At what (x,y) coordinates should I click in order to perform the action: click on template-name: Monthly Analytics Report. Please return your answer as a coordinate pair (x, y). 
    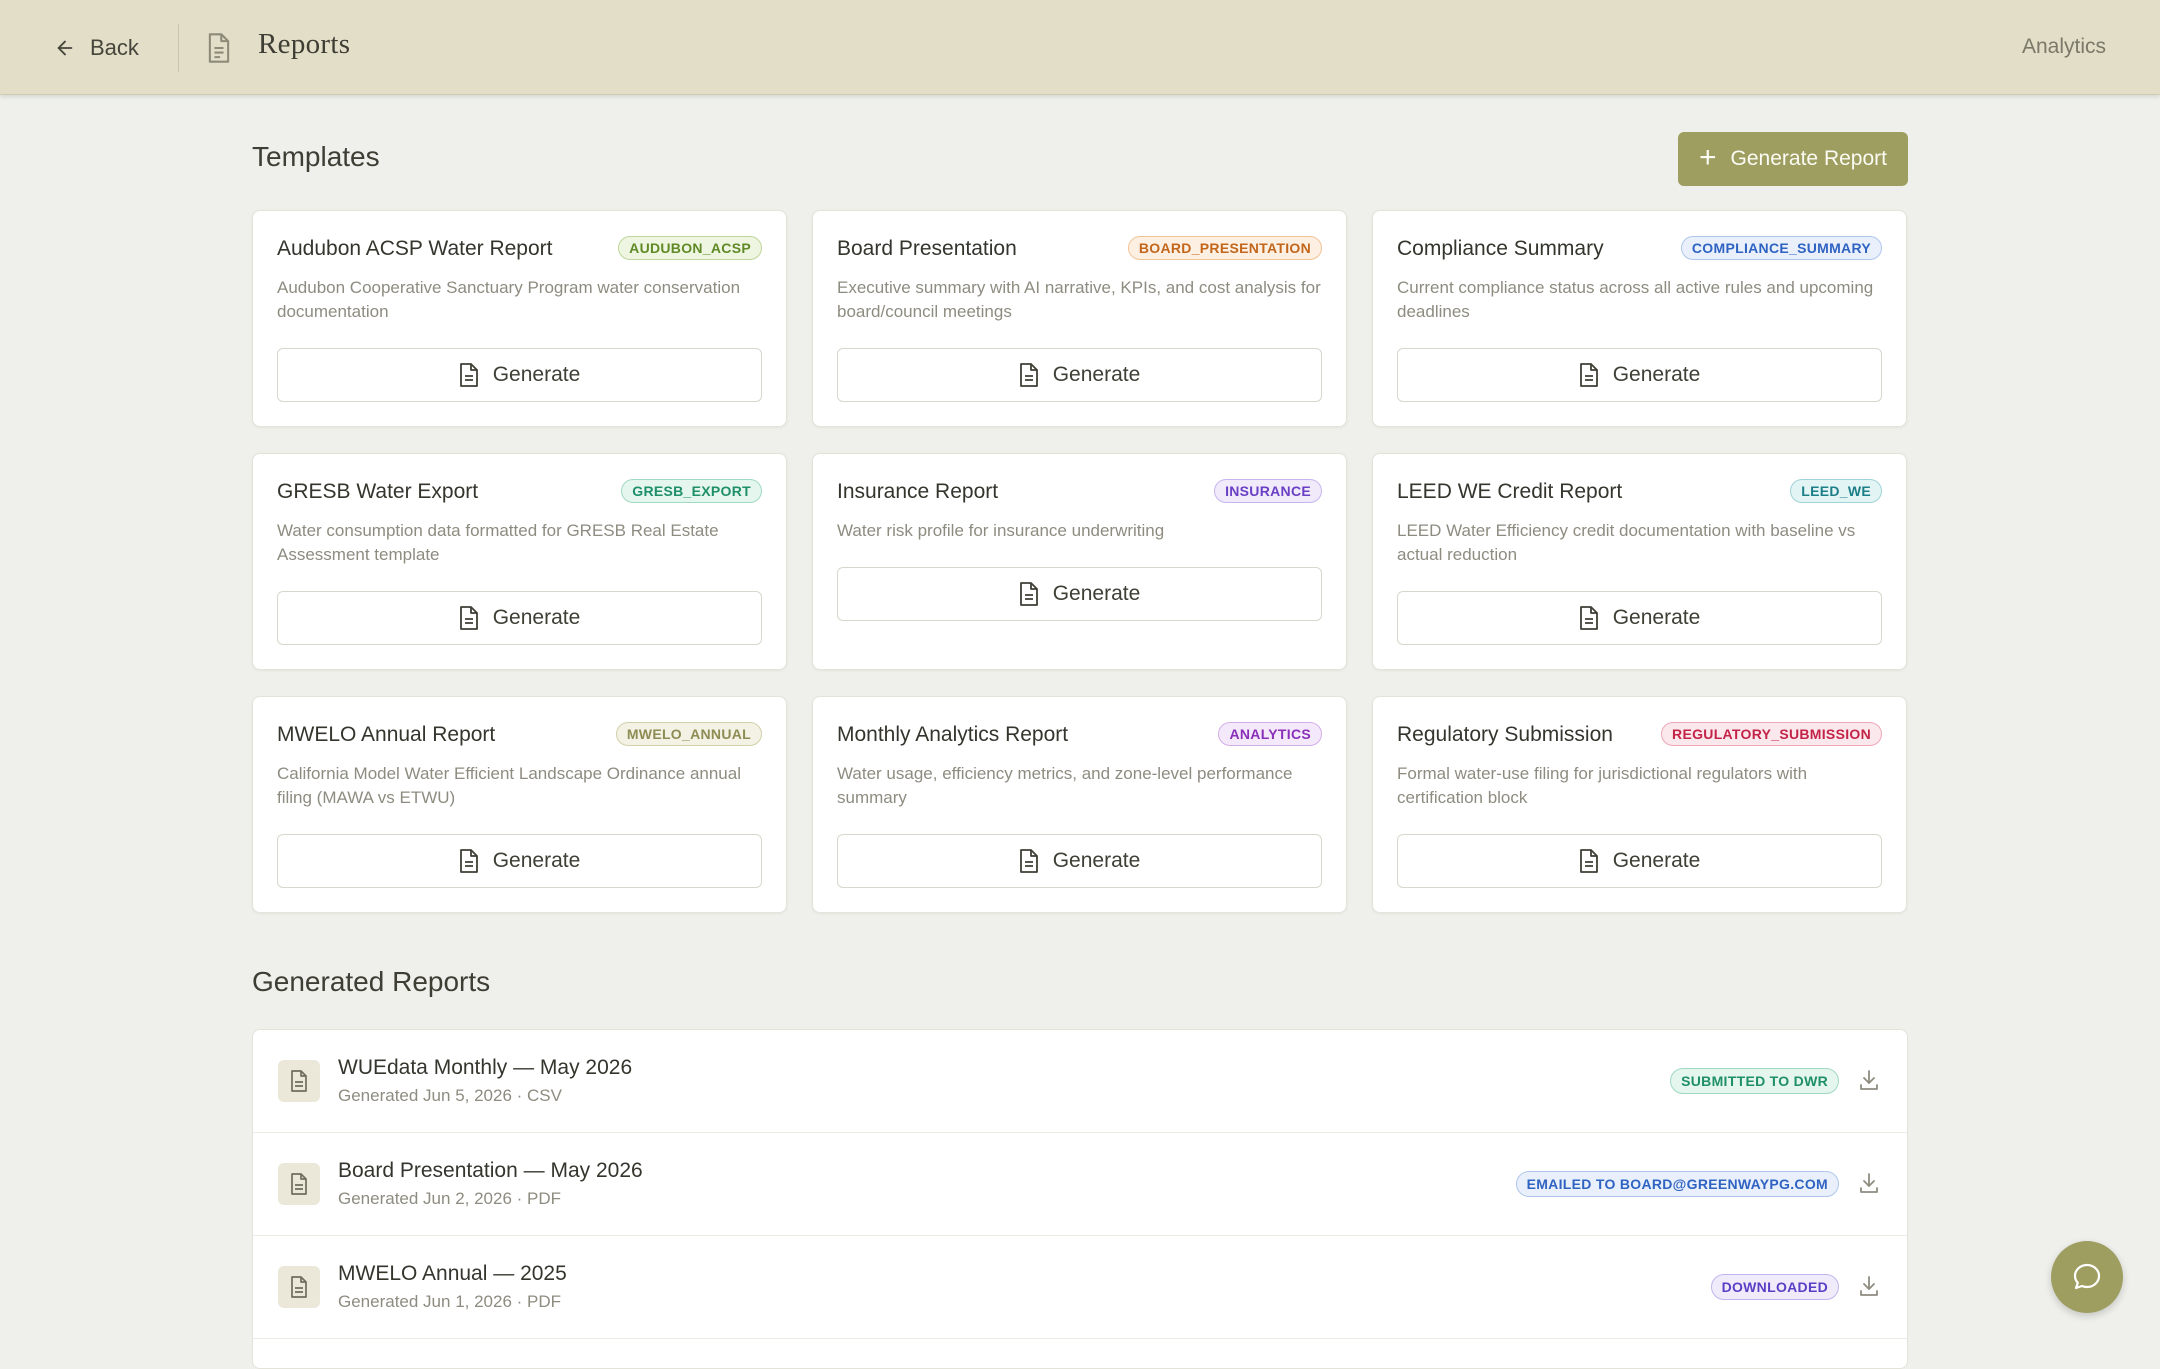
    Looking at the image, I should click on (953, 734).